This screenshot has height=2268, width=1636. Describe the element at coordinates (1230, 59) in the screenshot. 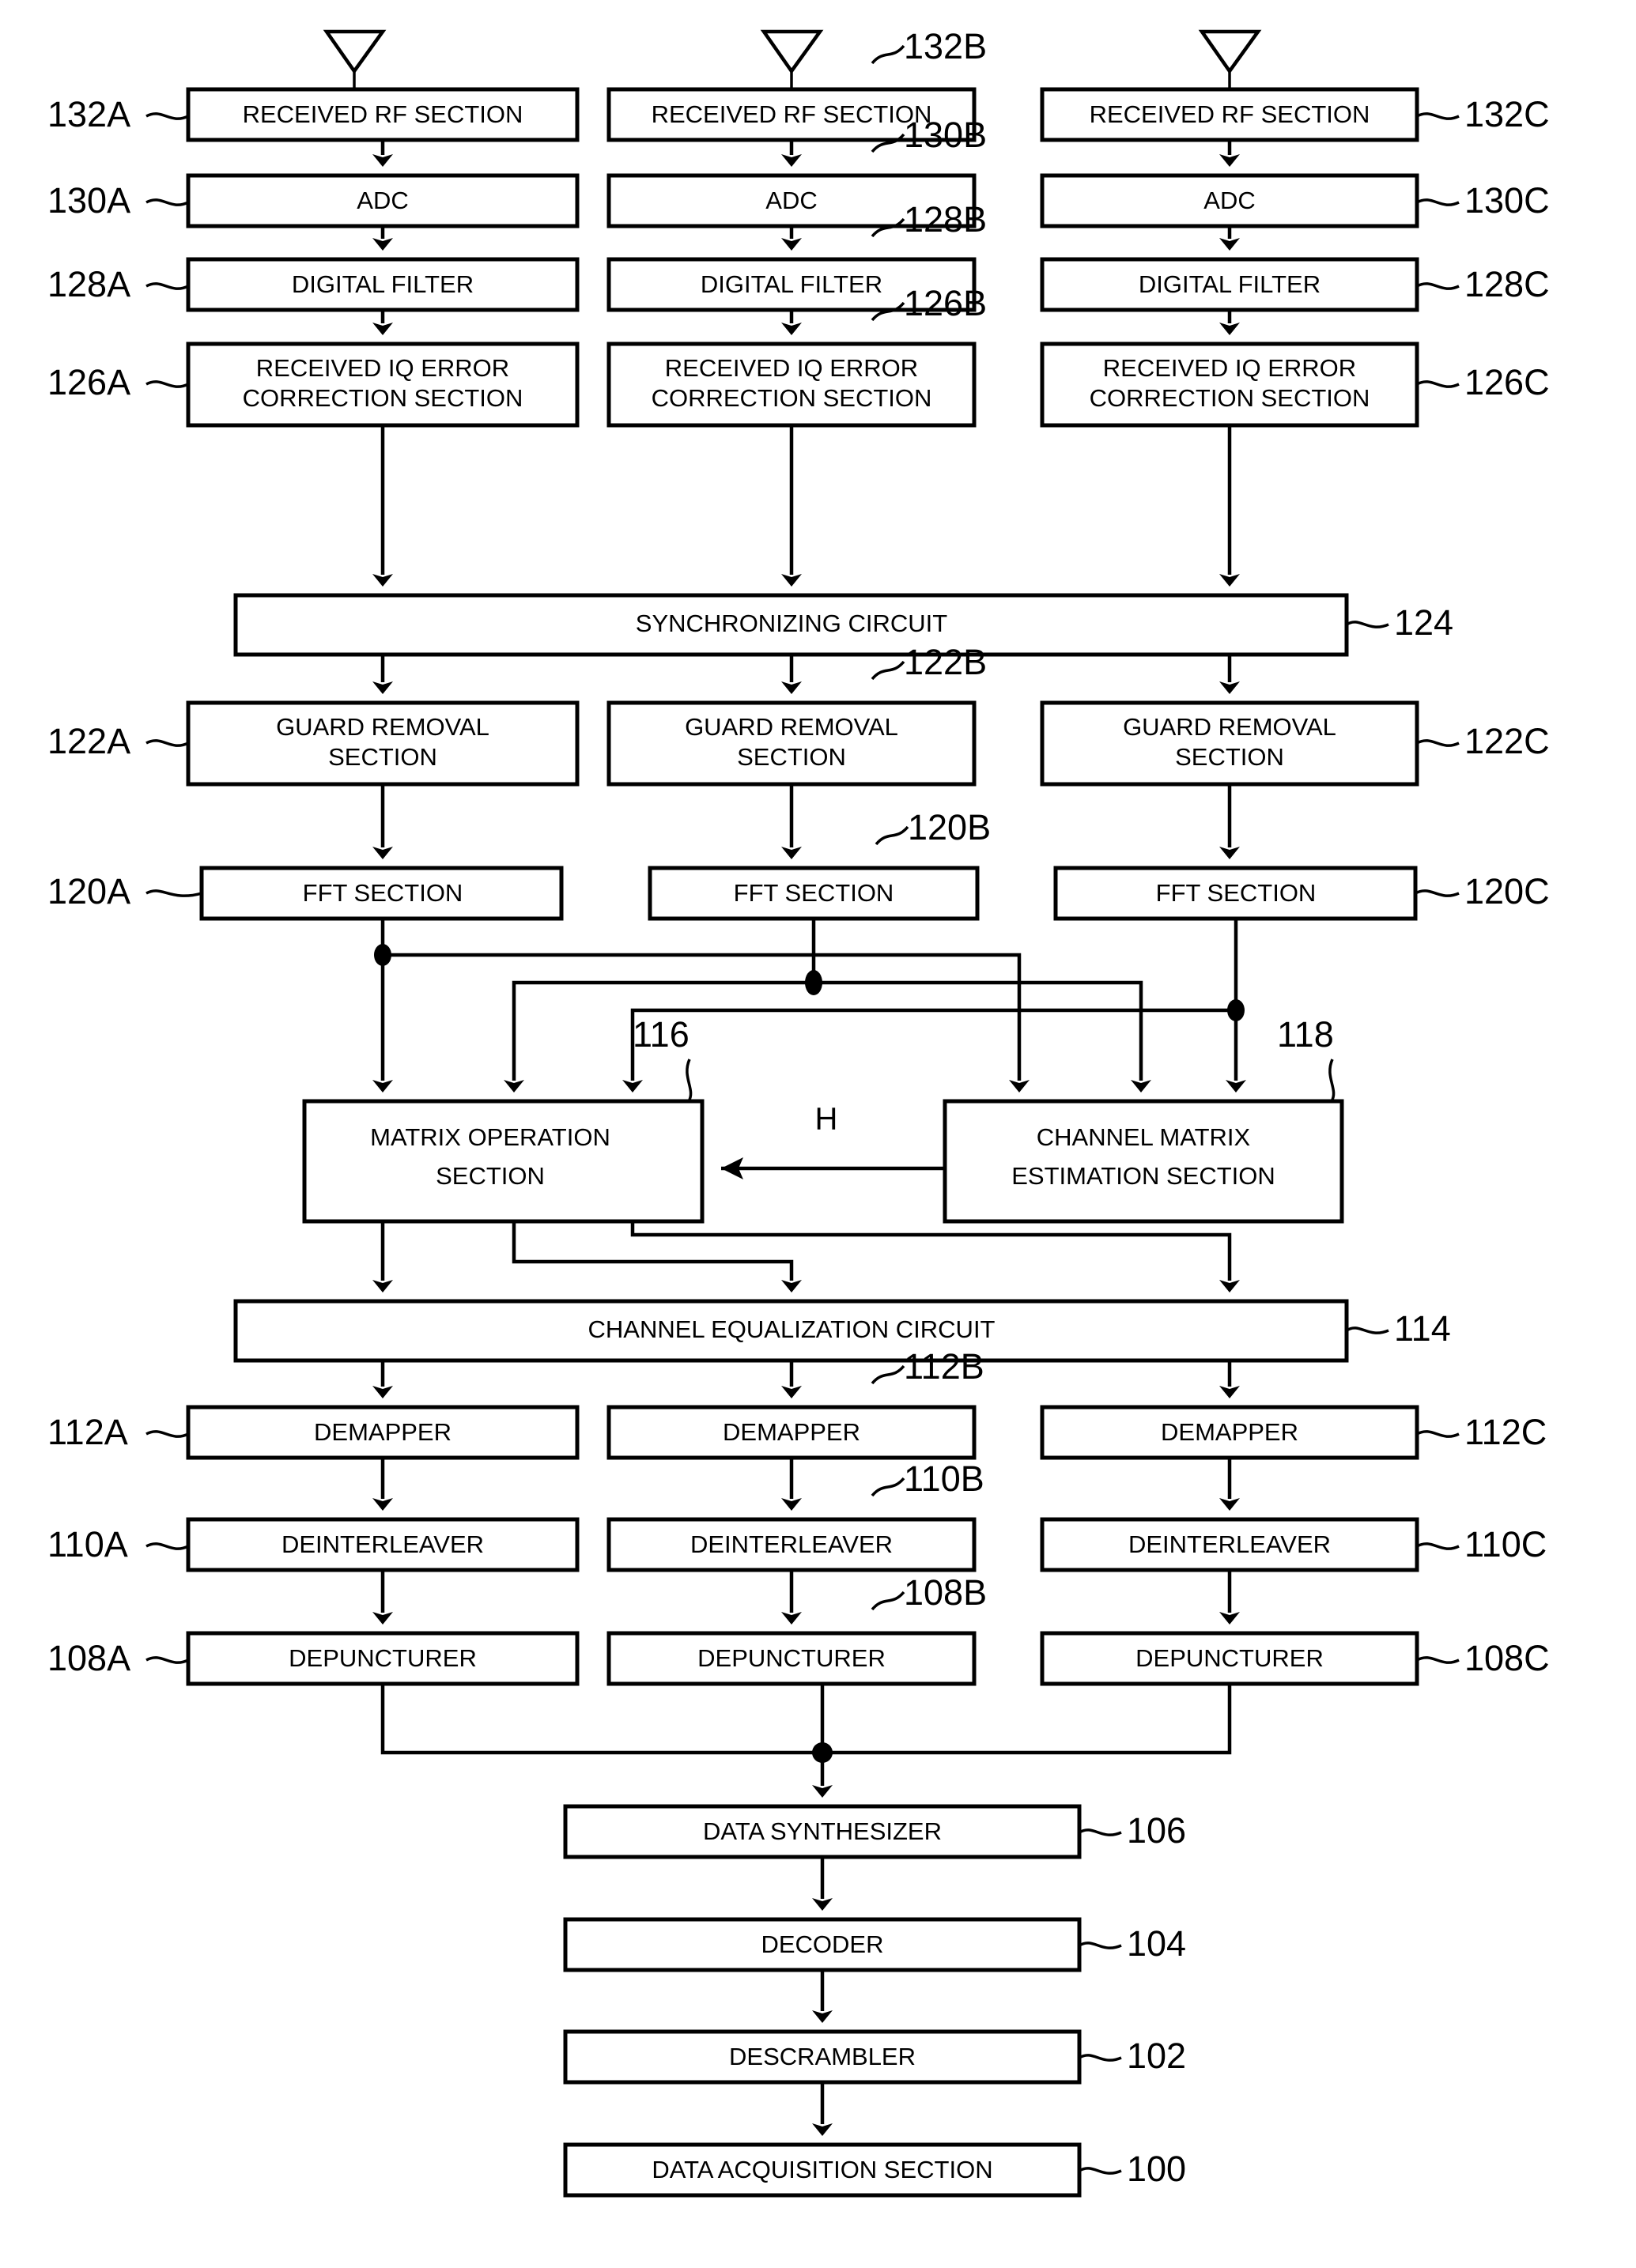

I see `antenna-c` at that location.